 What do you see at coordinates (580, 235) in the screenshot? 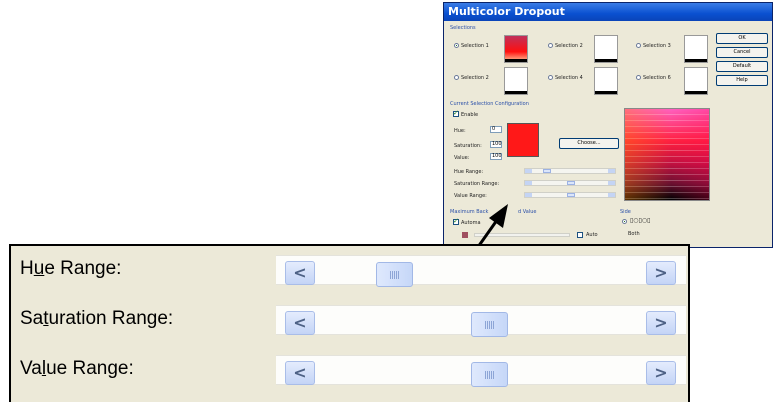
I see `auto-checkbox` at bounding box center [580, 235].